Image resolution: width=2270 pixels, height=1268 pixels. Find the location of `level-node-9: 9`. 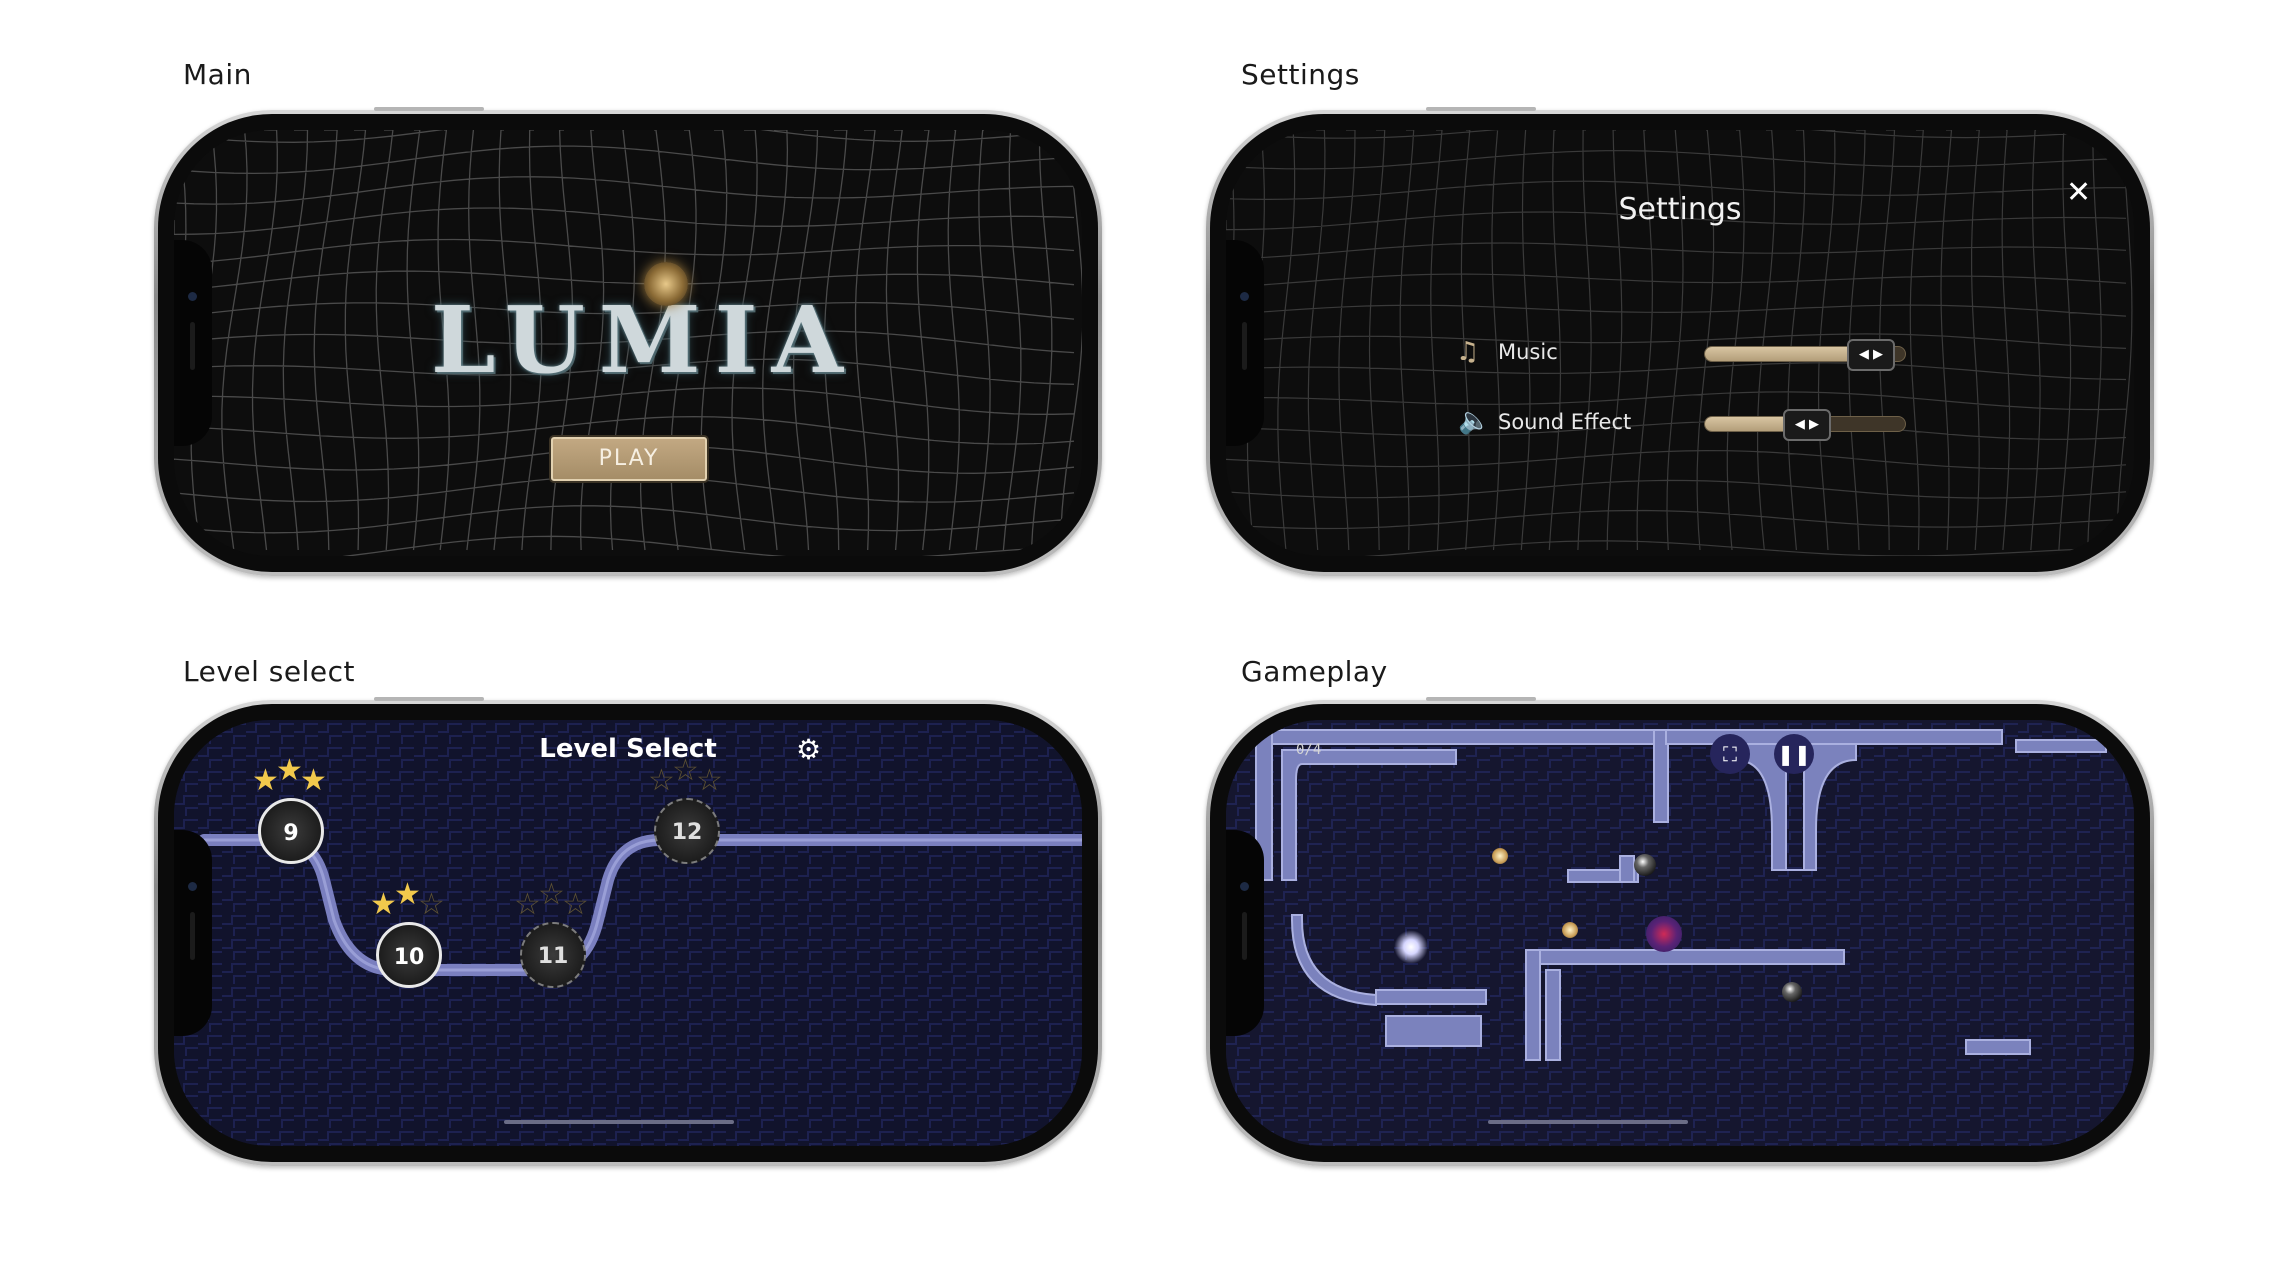

level-node-9: 9 is located at coordinates (291, 831).